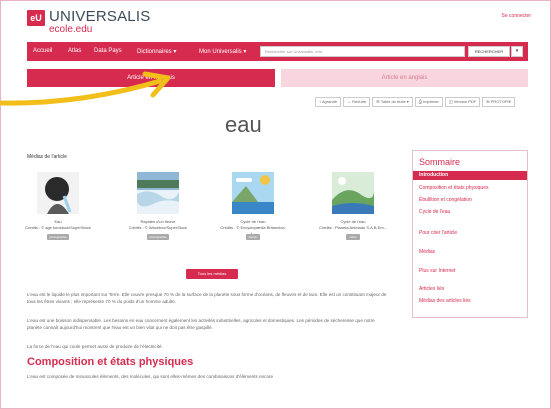  Describe the element at coordinates (517, 51) in the screenshot. I see `search-dropdown-button: ▾` at that location.